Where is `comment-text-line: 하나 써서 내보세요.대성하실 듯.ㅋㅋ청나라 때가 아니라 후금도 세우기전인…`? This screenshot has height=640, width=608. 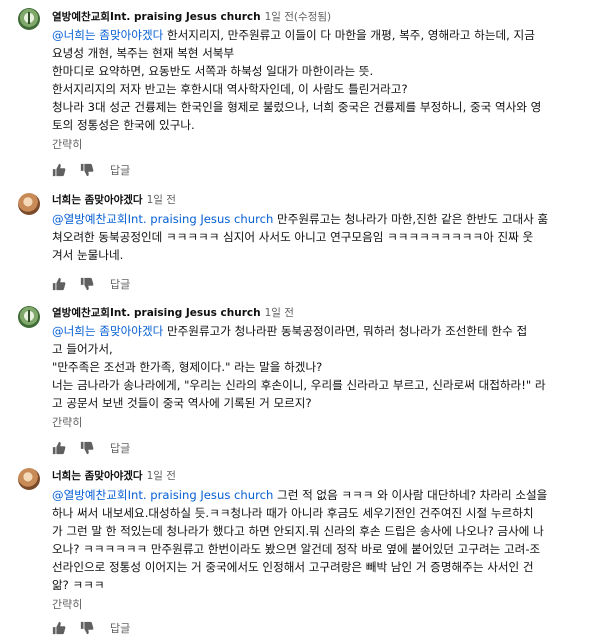 comment-text-line: 하나 써서 내보세요.대성하실 듯.ㅋㅋ청나라 때가 아니라 후금도 세우기전인… is located at coordinates (293, 513).